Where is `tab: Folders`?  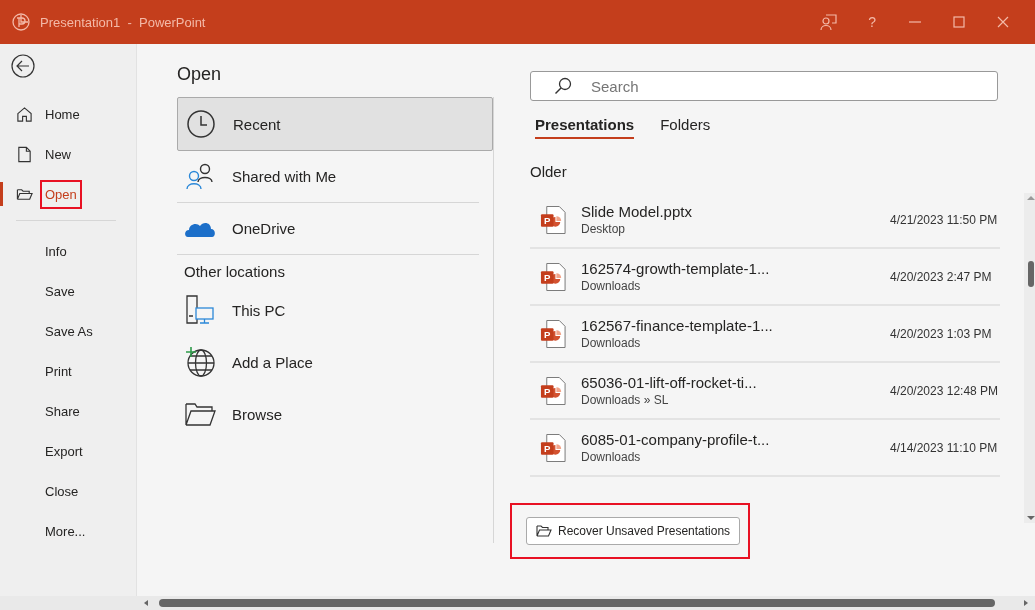
tab: Folders is located at coordinates (685, 127).